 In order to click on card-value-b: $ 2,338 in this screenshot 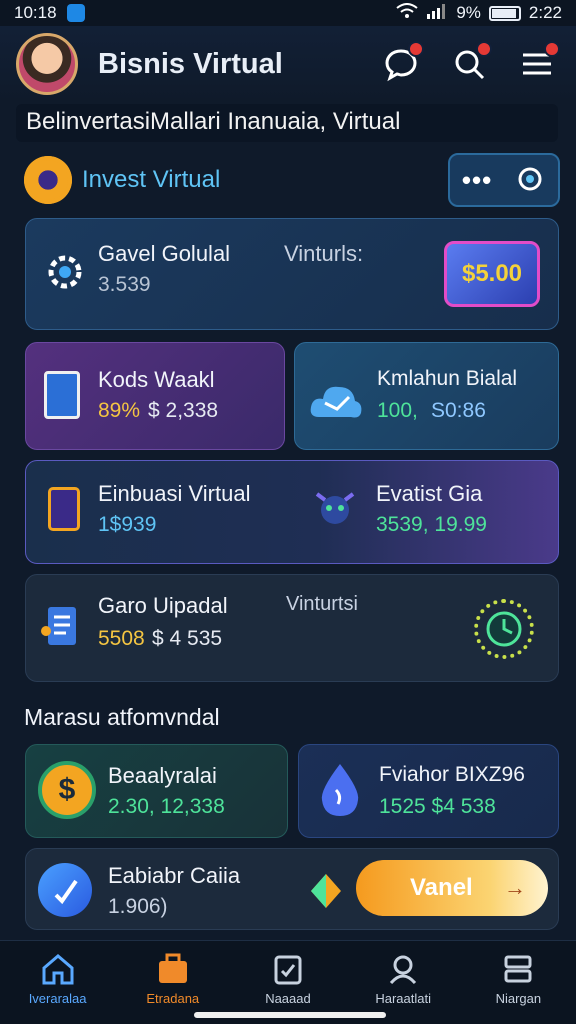, I will do `click(183, 410)`.